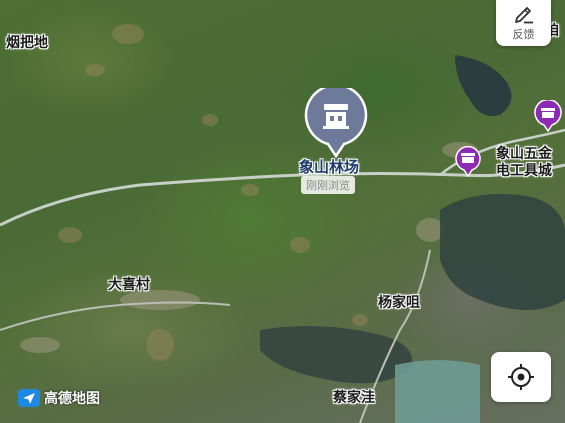  I want to click on forestry-farm-icon, so click(336, 121).